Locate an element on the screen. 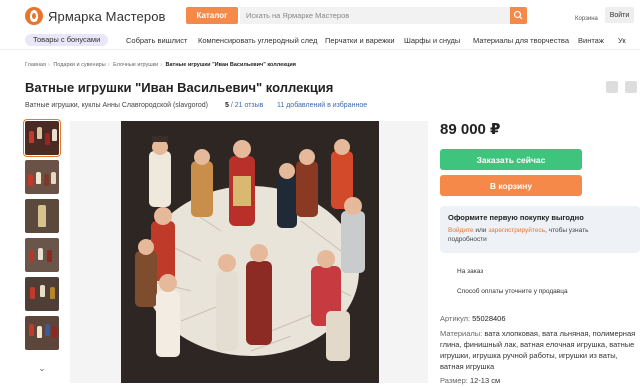  size-value: 12-13 см is located at coordinates (485, 380).